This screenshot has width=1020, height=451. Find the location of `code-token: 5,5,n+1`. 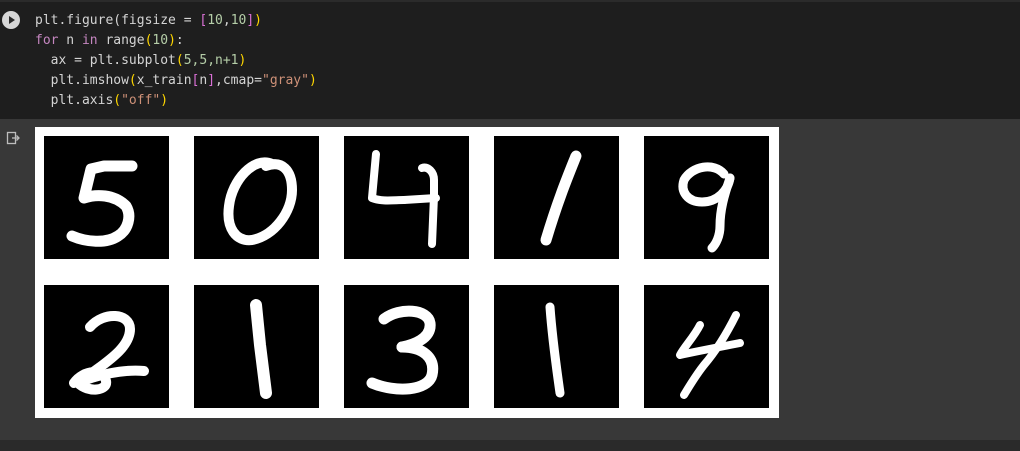

code-token: 5,5,n+1 is located at coordinates (211, 60).